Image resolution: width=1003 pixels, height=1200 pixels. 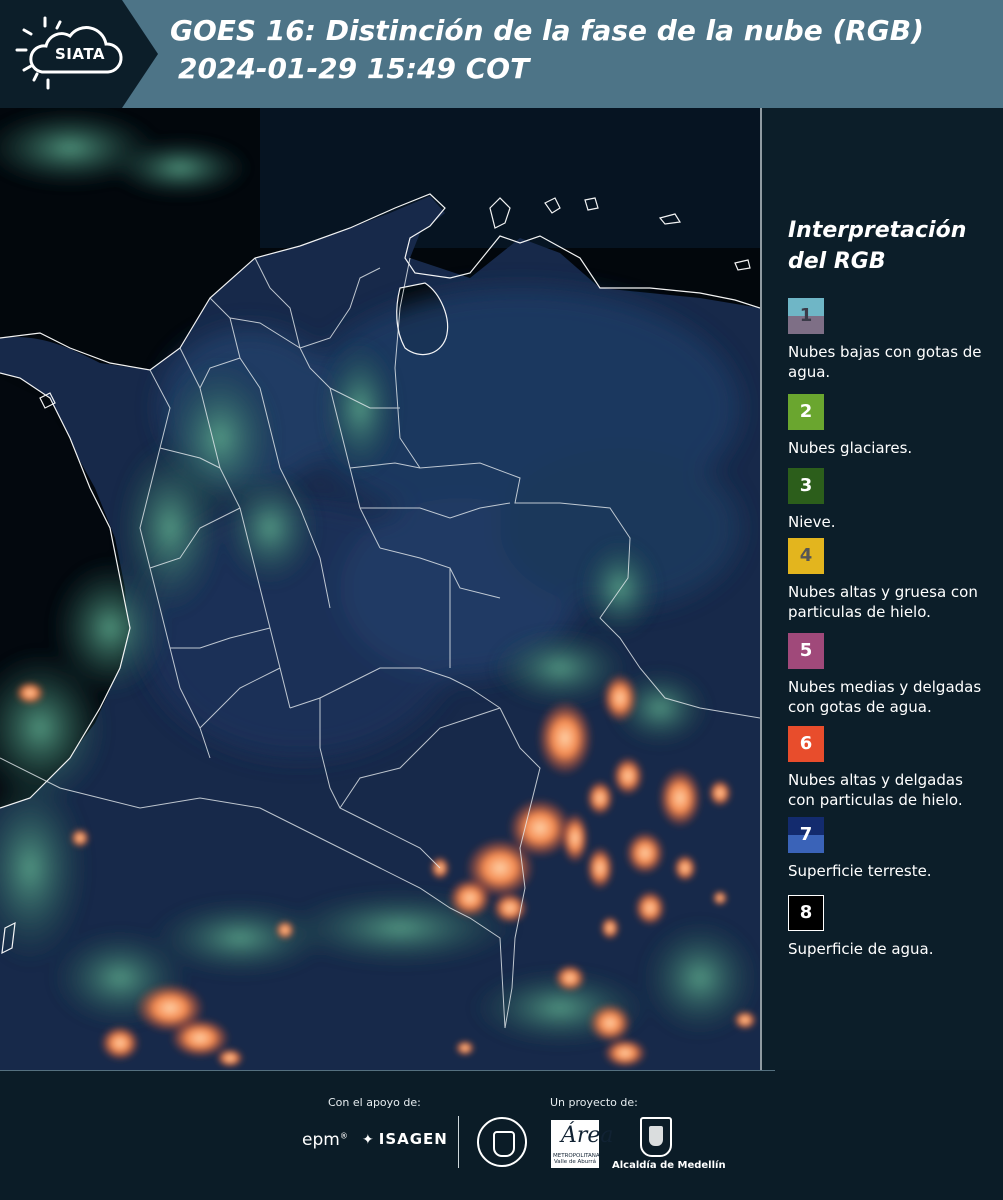 I want to click on legend-number-5: 5, so click(x=806, y=650).